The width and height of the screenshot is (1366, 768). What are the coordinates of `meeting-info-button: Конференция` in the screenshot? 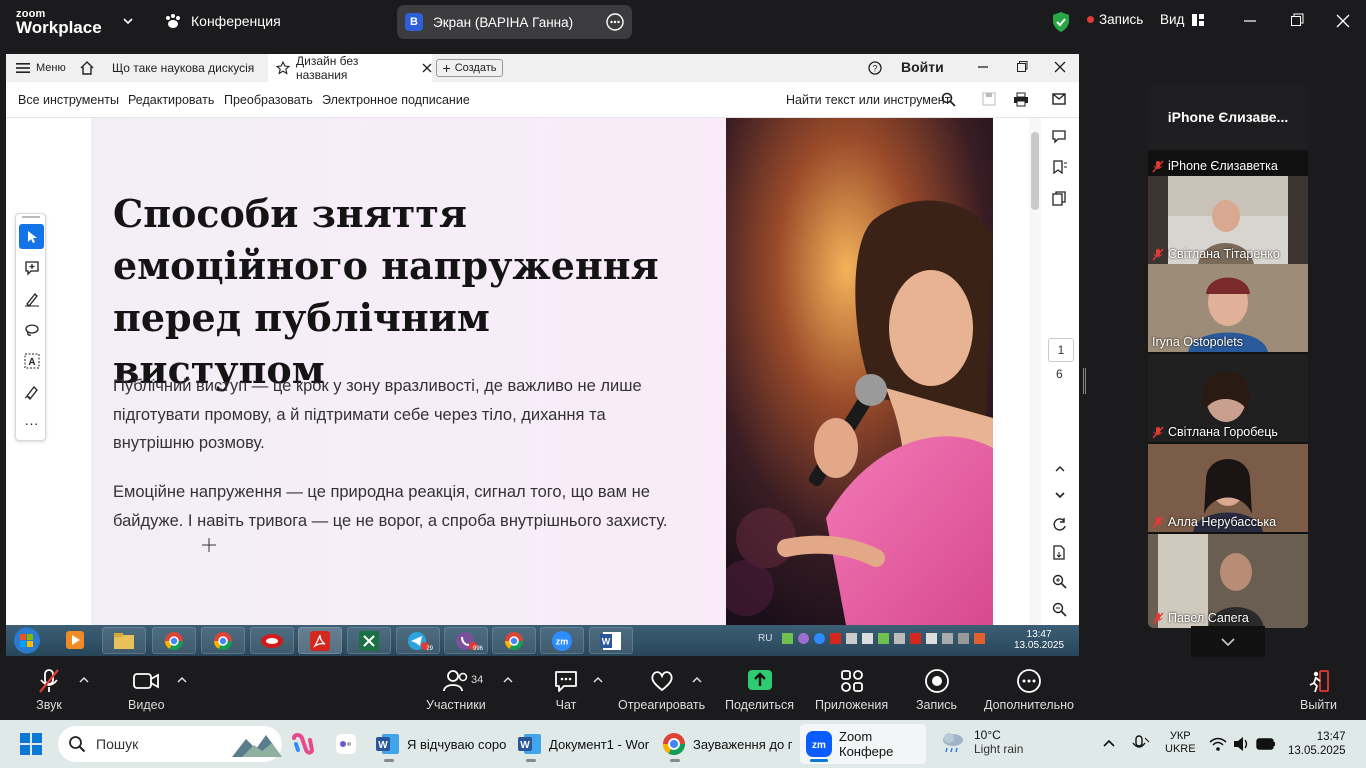 It's located at (222, 21).